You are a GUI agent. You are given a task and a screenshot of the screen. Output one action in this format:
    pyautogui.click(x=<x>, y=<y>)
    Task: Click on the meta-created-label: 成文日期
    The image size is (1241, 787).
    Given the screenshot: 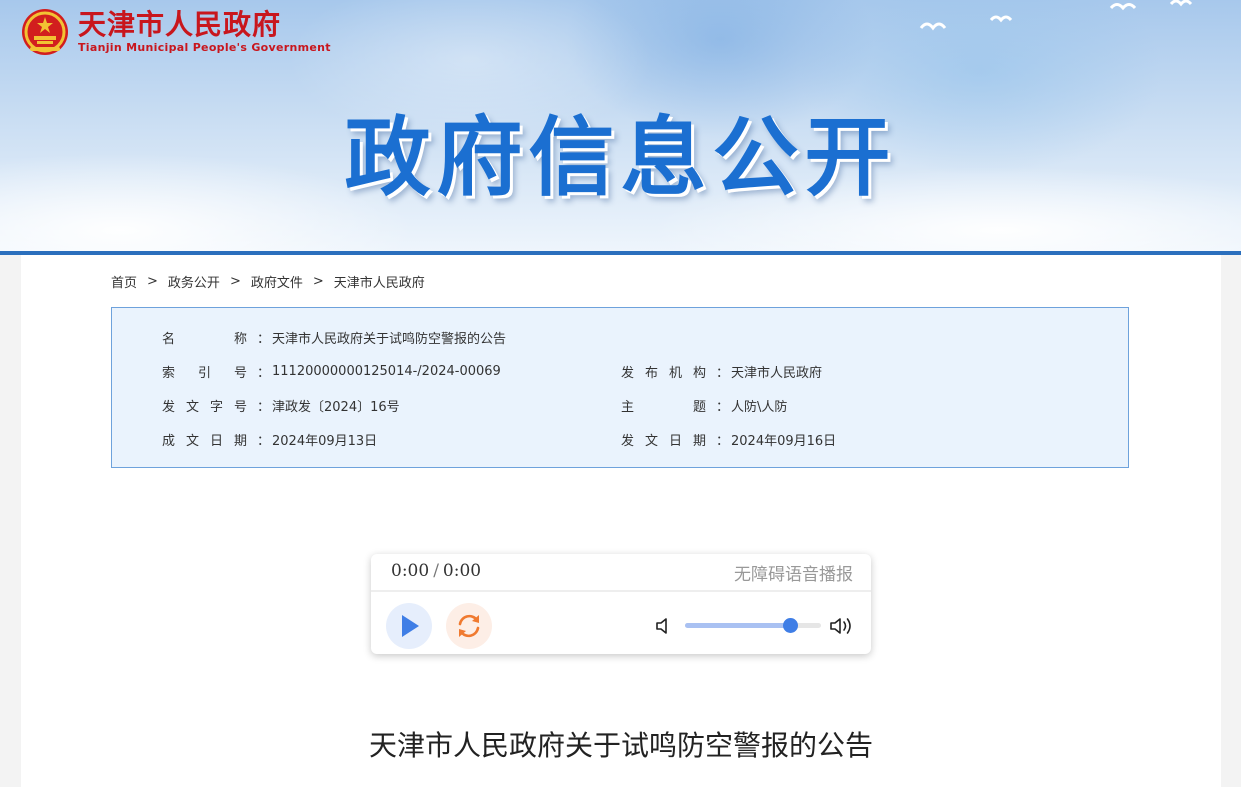 What is the action you would take?
    pyautogui.click(x=204, y=441)
    